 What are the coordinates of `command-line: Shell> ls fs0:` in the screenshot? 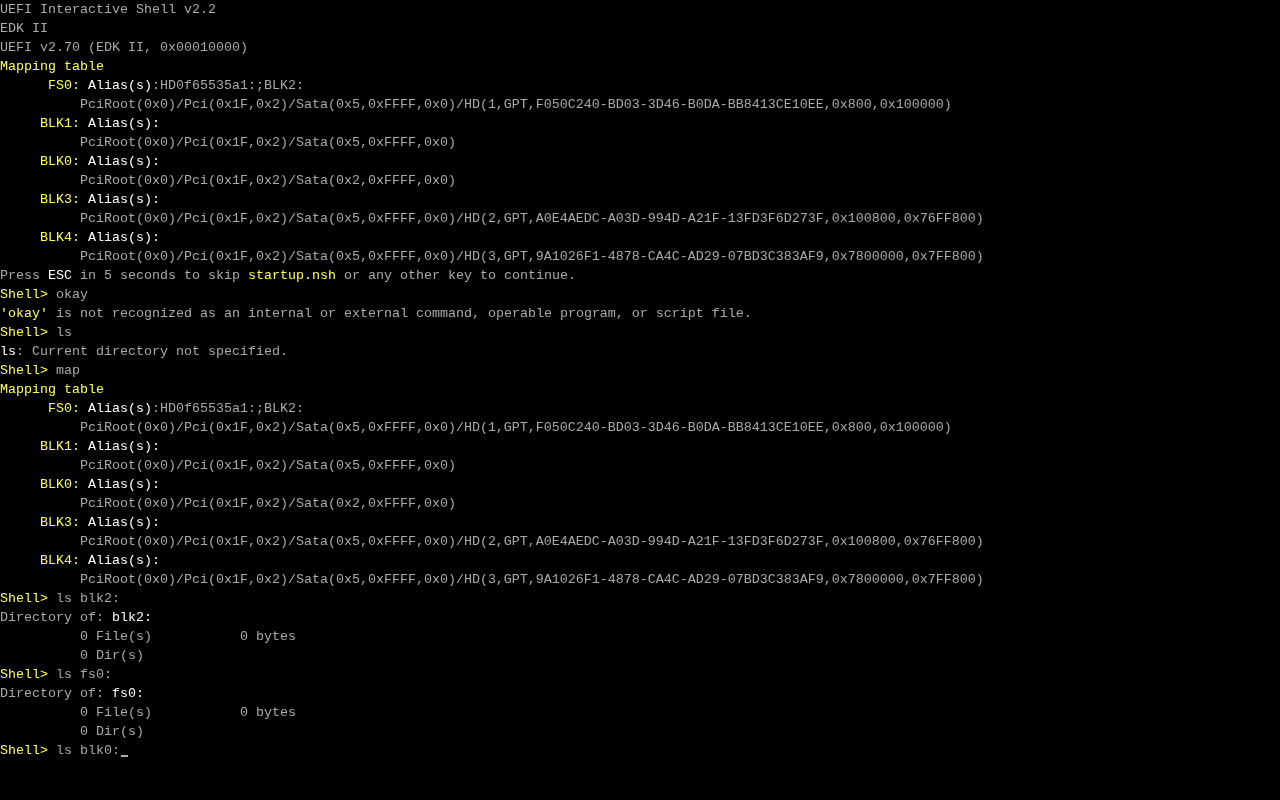 It's located at (56, 674).